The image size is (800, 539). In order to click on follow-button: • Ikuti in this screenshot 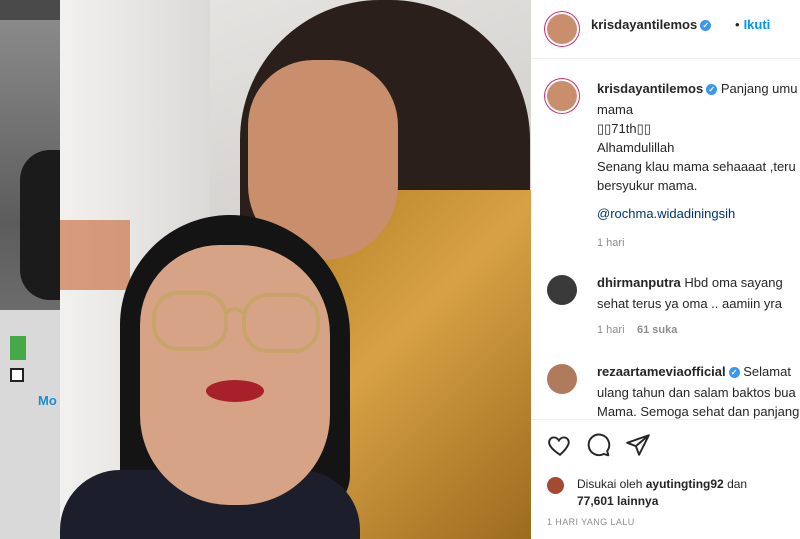, I will do `click(752, 24)`.